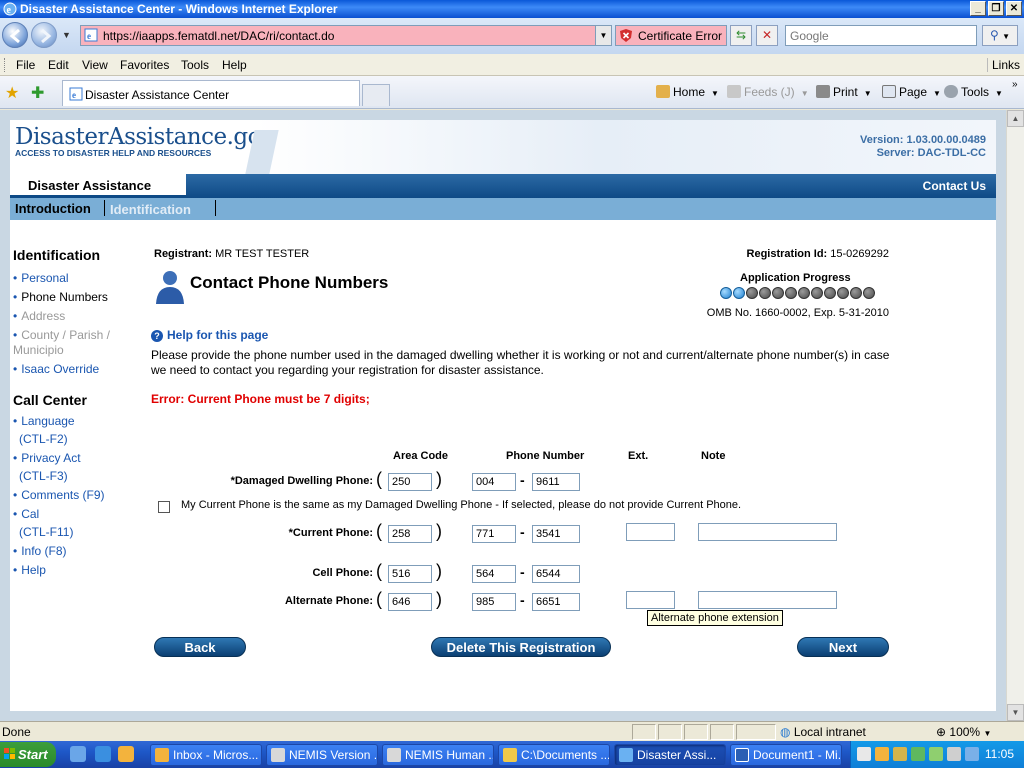 This screenshot has width=1024, height=768. Describe the element at coordinates (900, 754) in the screenshot. I see `security-tray-icon` at that location.